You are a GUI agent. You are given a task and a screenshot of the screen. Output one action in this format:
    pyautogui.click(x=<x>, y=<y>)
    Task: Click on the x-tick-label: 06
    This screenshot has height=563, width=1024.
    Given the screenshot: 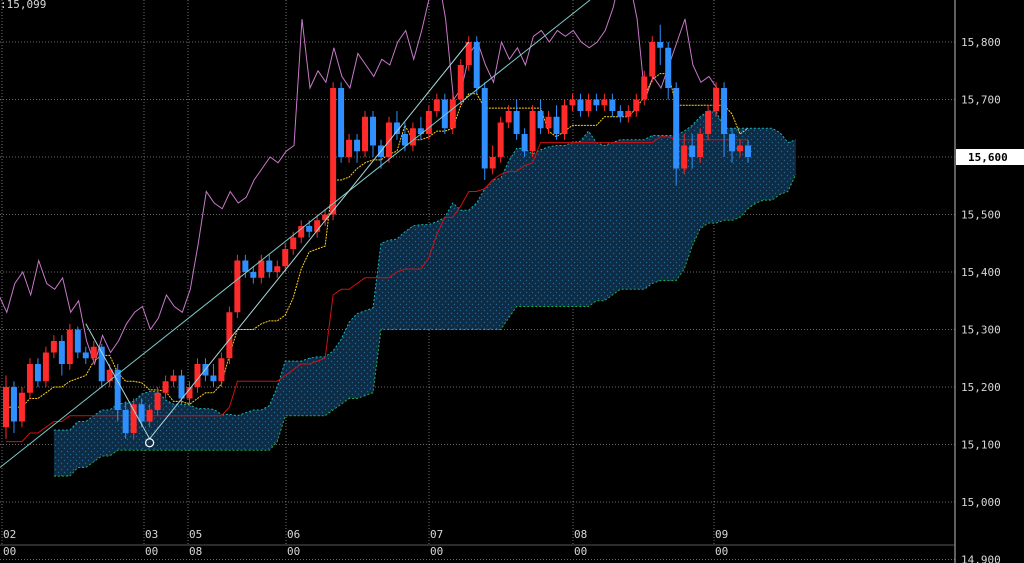 What is the action you would take?
    pyautogui.click(x=293, y=534)
    